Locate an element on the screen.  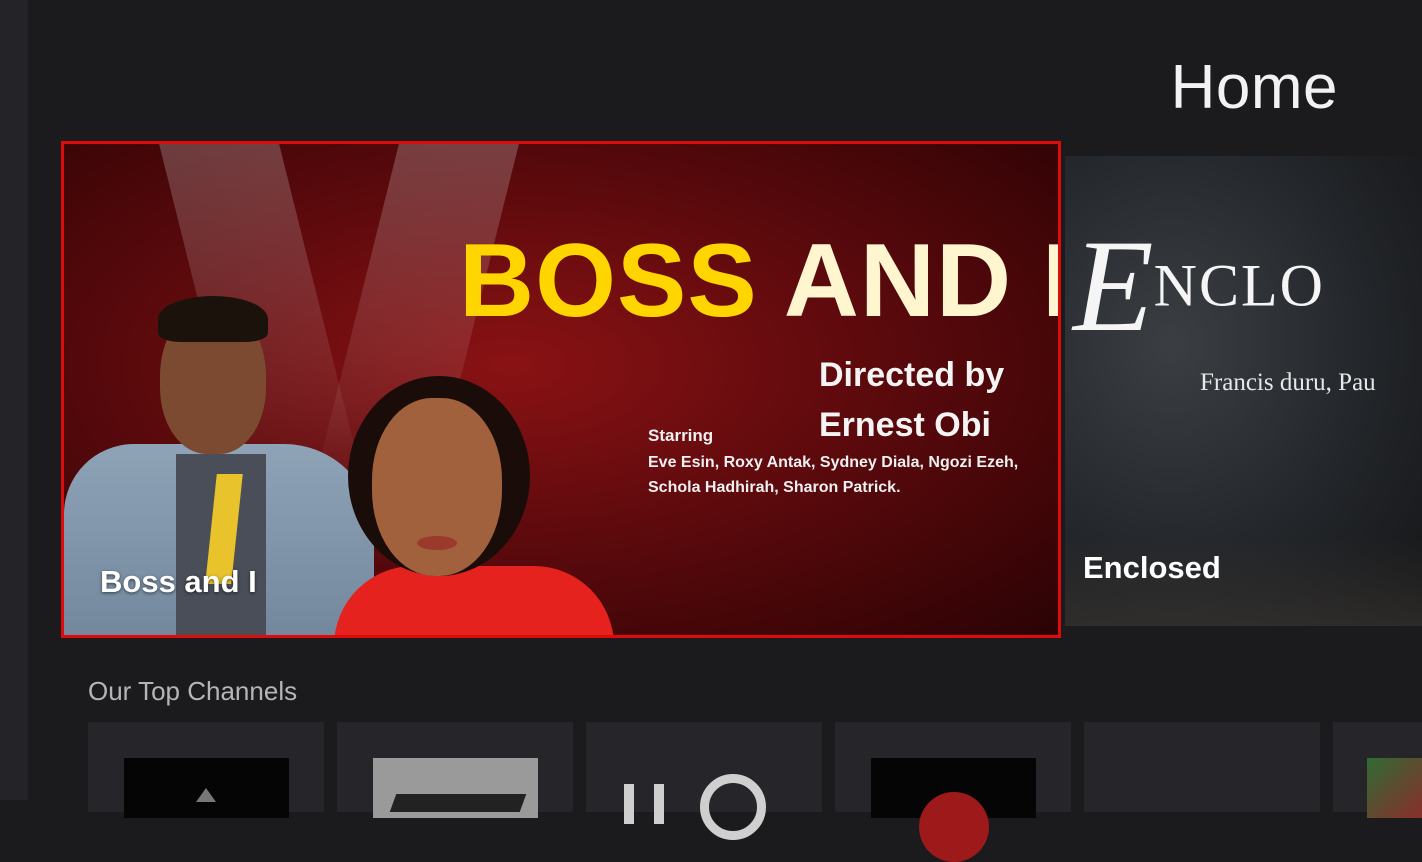
channel-logo-gray-badge-icon is located at coordinates (455, 788).